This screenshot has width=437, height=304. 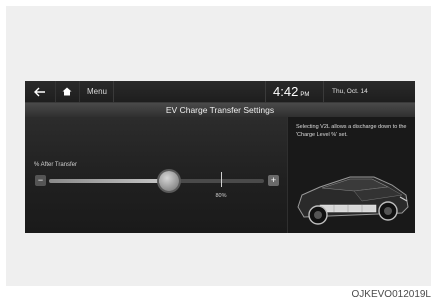 I want to click on page-title: EV Charge Transfer Settings, so click(x=220, y=110).